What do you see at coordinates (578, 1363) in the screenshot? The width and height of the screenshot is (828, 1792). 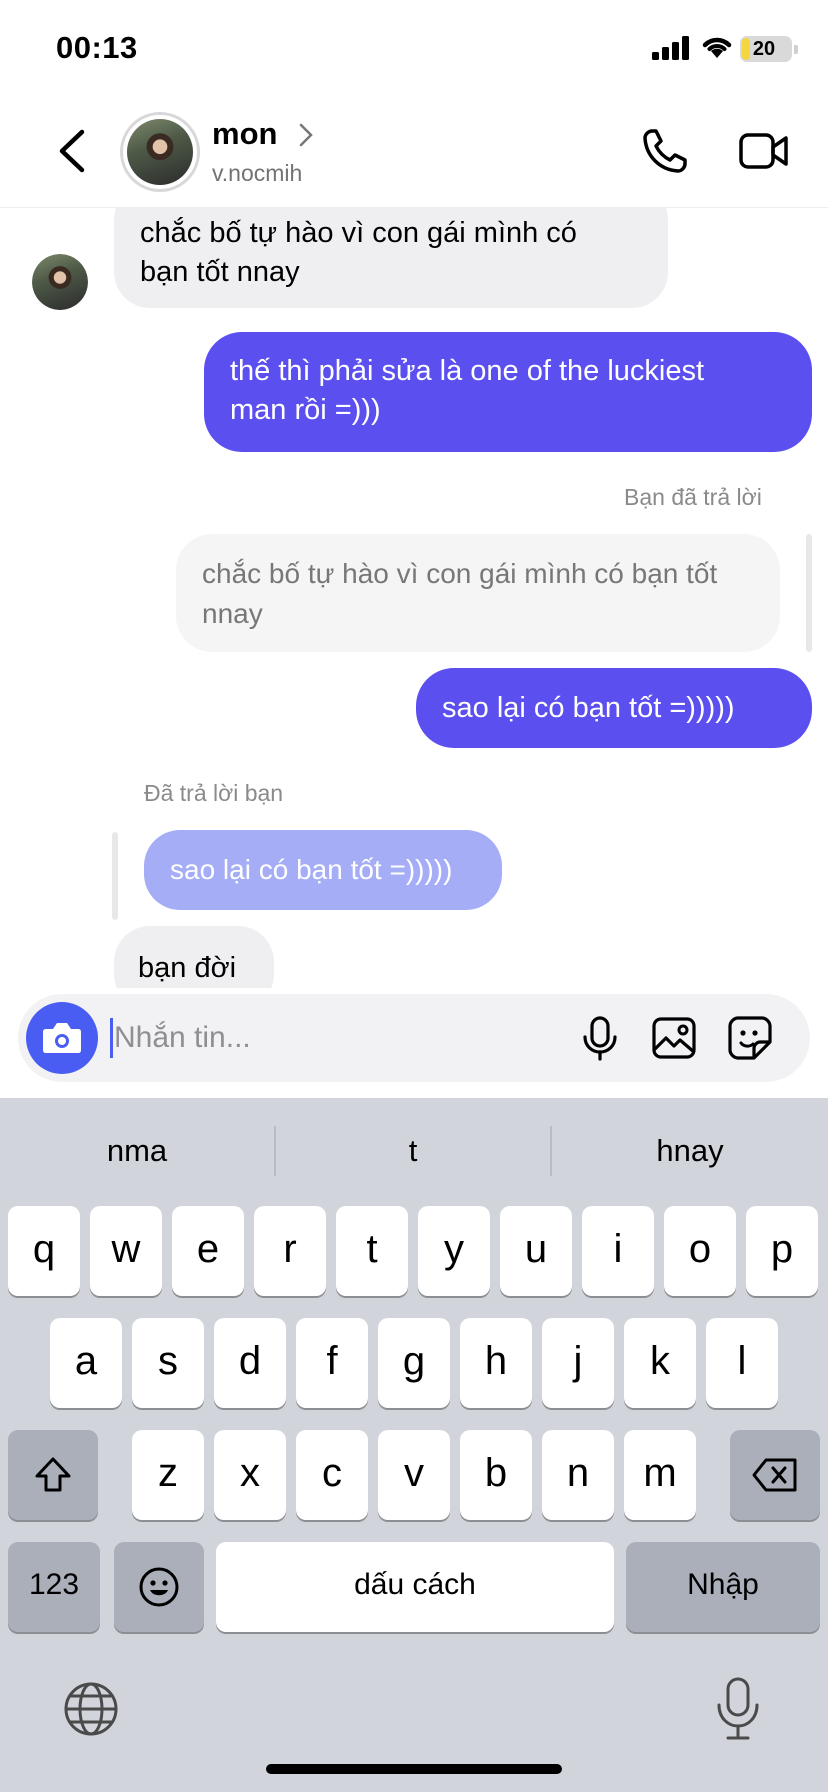 I see `key-j: j` at bounding box center [578, 1363].